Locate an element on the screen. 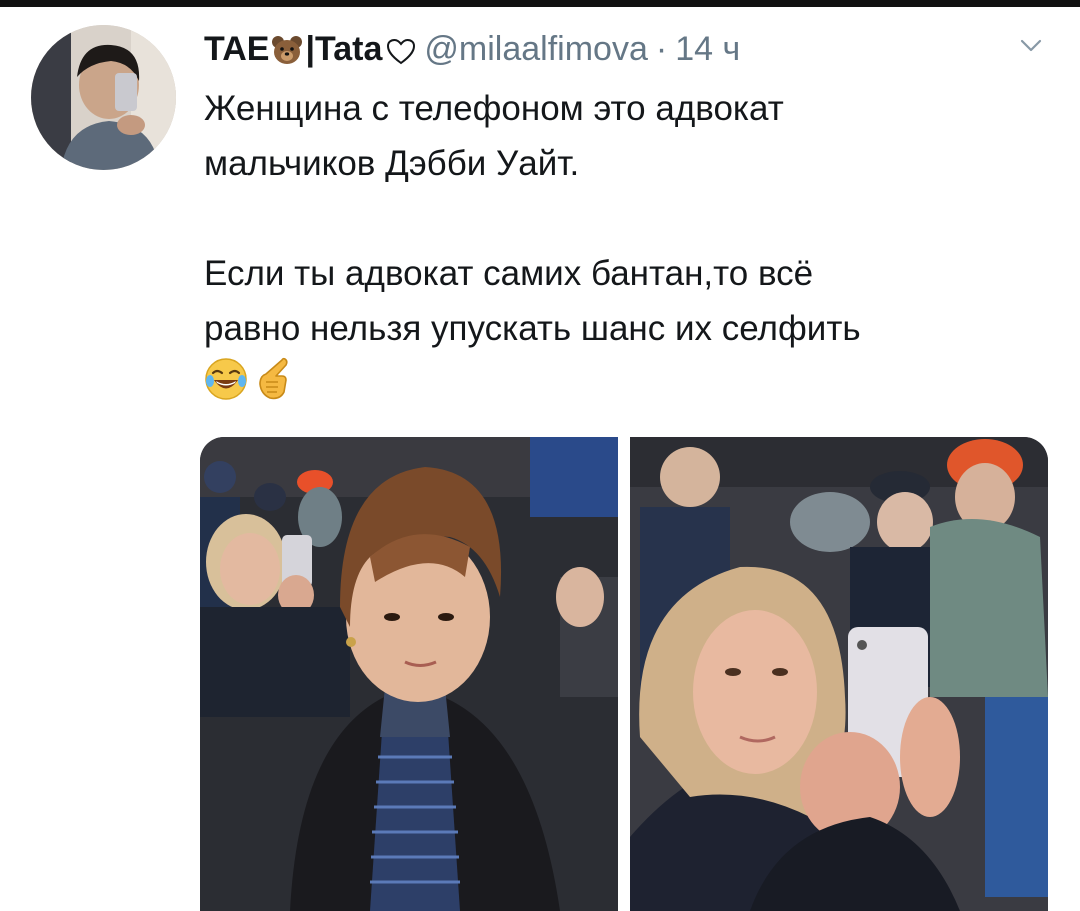 Image resolution: width=1080 pixels, height=911 pixels. user-handle: @milaalfimova is located at coordinates (535, 49).